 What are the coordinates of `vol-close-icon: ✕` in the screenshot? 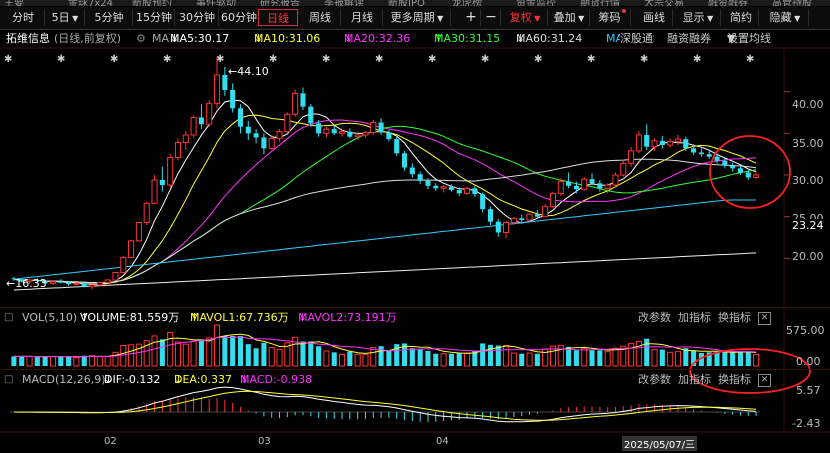 It's located at (764, 318).